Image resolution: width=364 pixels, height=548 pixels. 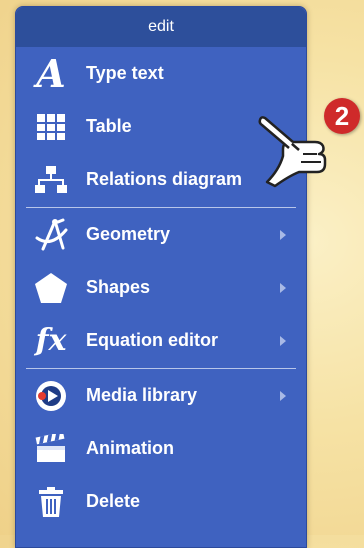 What do you see at coordinates (51, 502) in the screenshot?
I see `trash-icon` at bounding box center [51, 502].